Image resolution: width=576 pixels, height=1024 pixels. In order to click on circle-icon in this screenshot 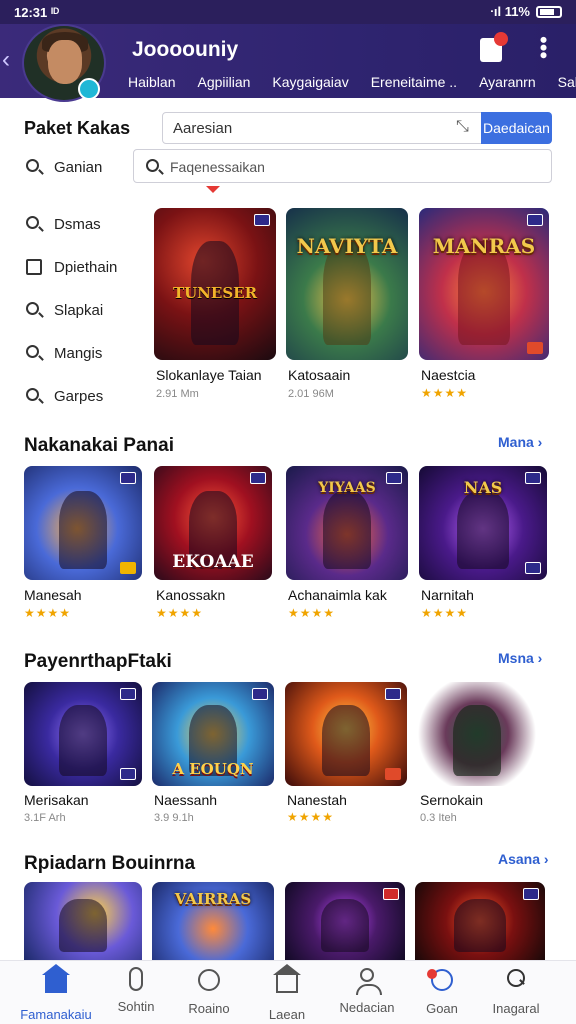, I will do `click(209, 980)`.